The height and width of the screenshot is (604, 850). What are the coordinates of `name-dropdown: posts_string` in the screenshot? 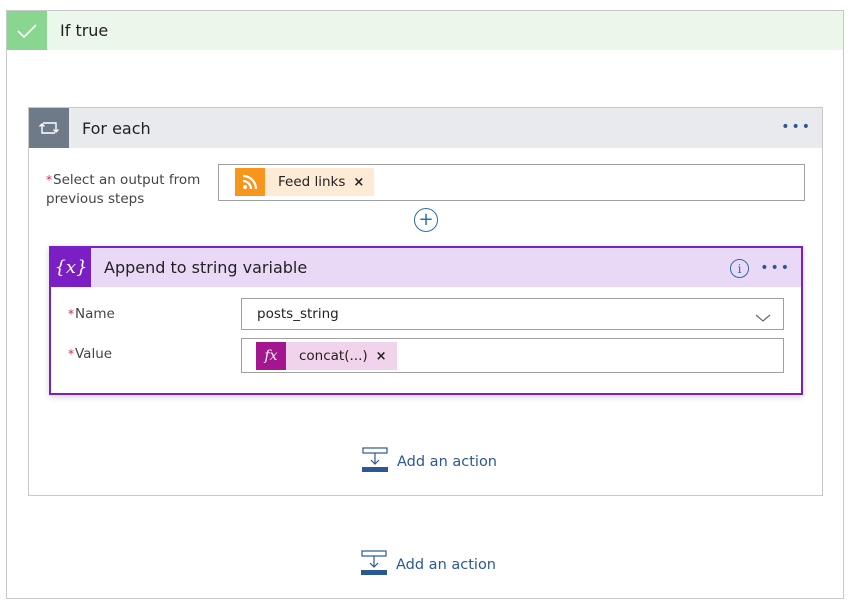 It's located at (512, 314).